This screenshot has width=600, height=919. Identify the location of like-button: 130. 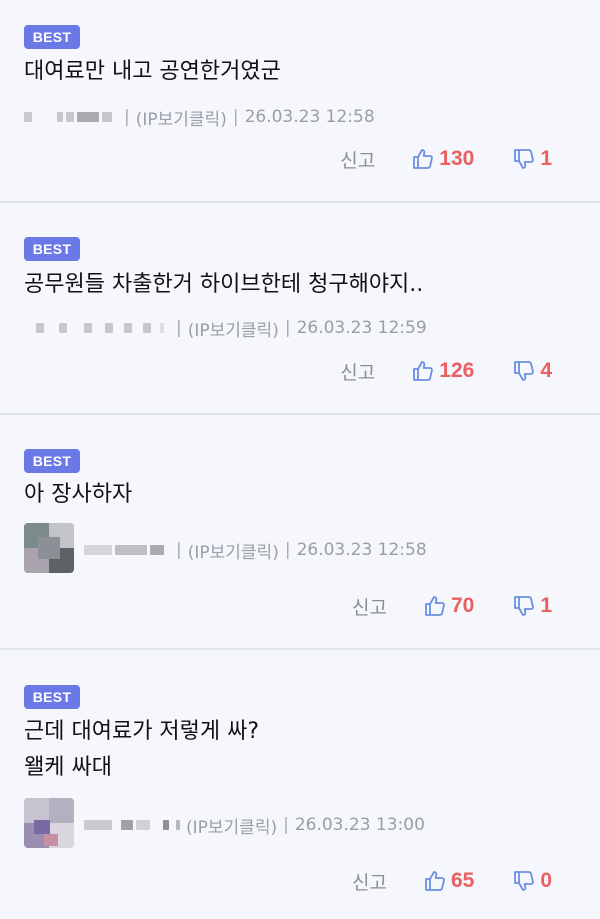
(442, 159).